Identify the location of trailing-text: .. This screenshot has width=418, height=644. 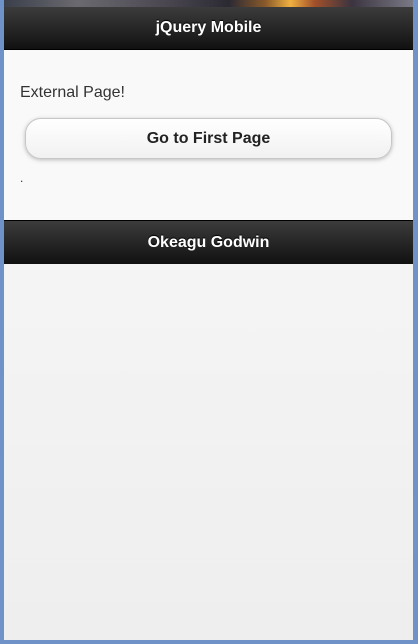
(22, 178).